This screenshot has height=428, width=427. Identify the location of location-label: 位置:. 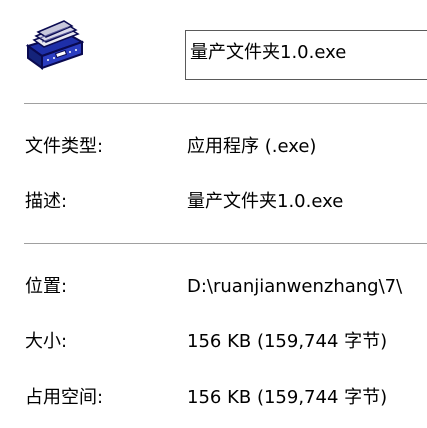
(46, 286).